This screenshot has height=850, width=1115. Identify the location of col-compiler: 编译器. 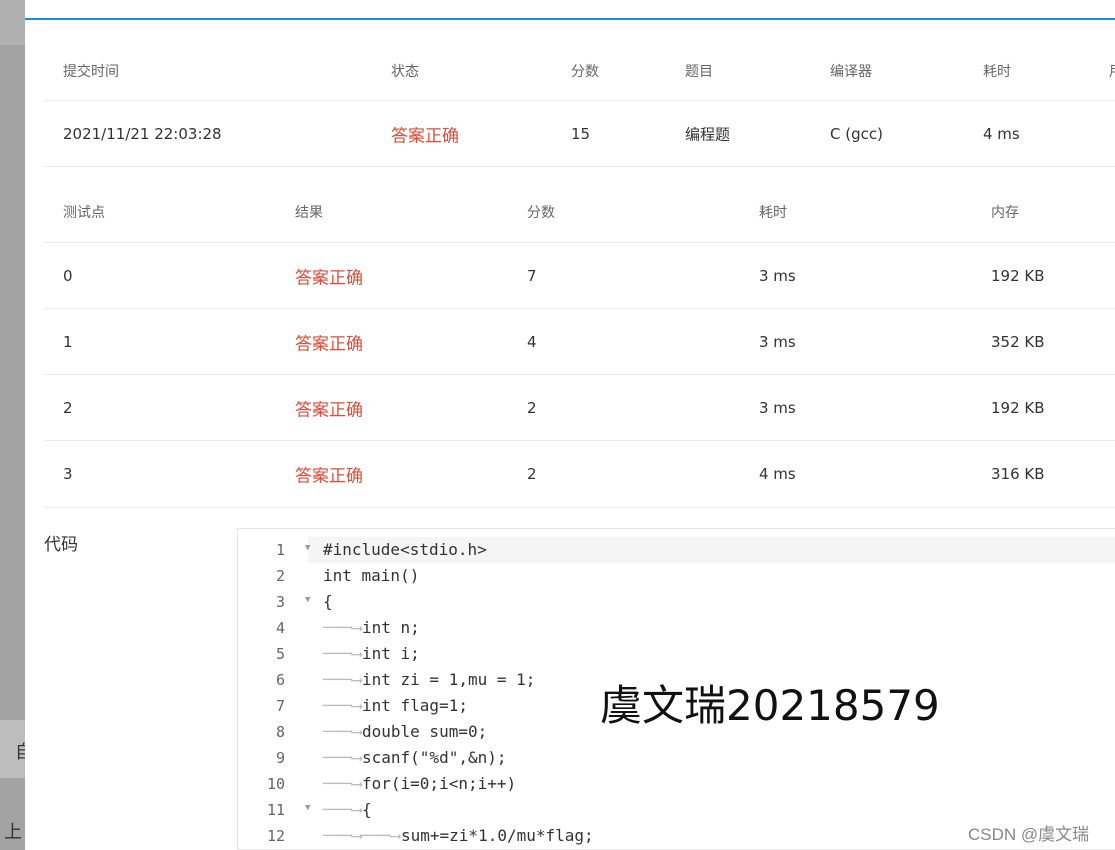
(851, 72).